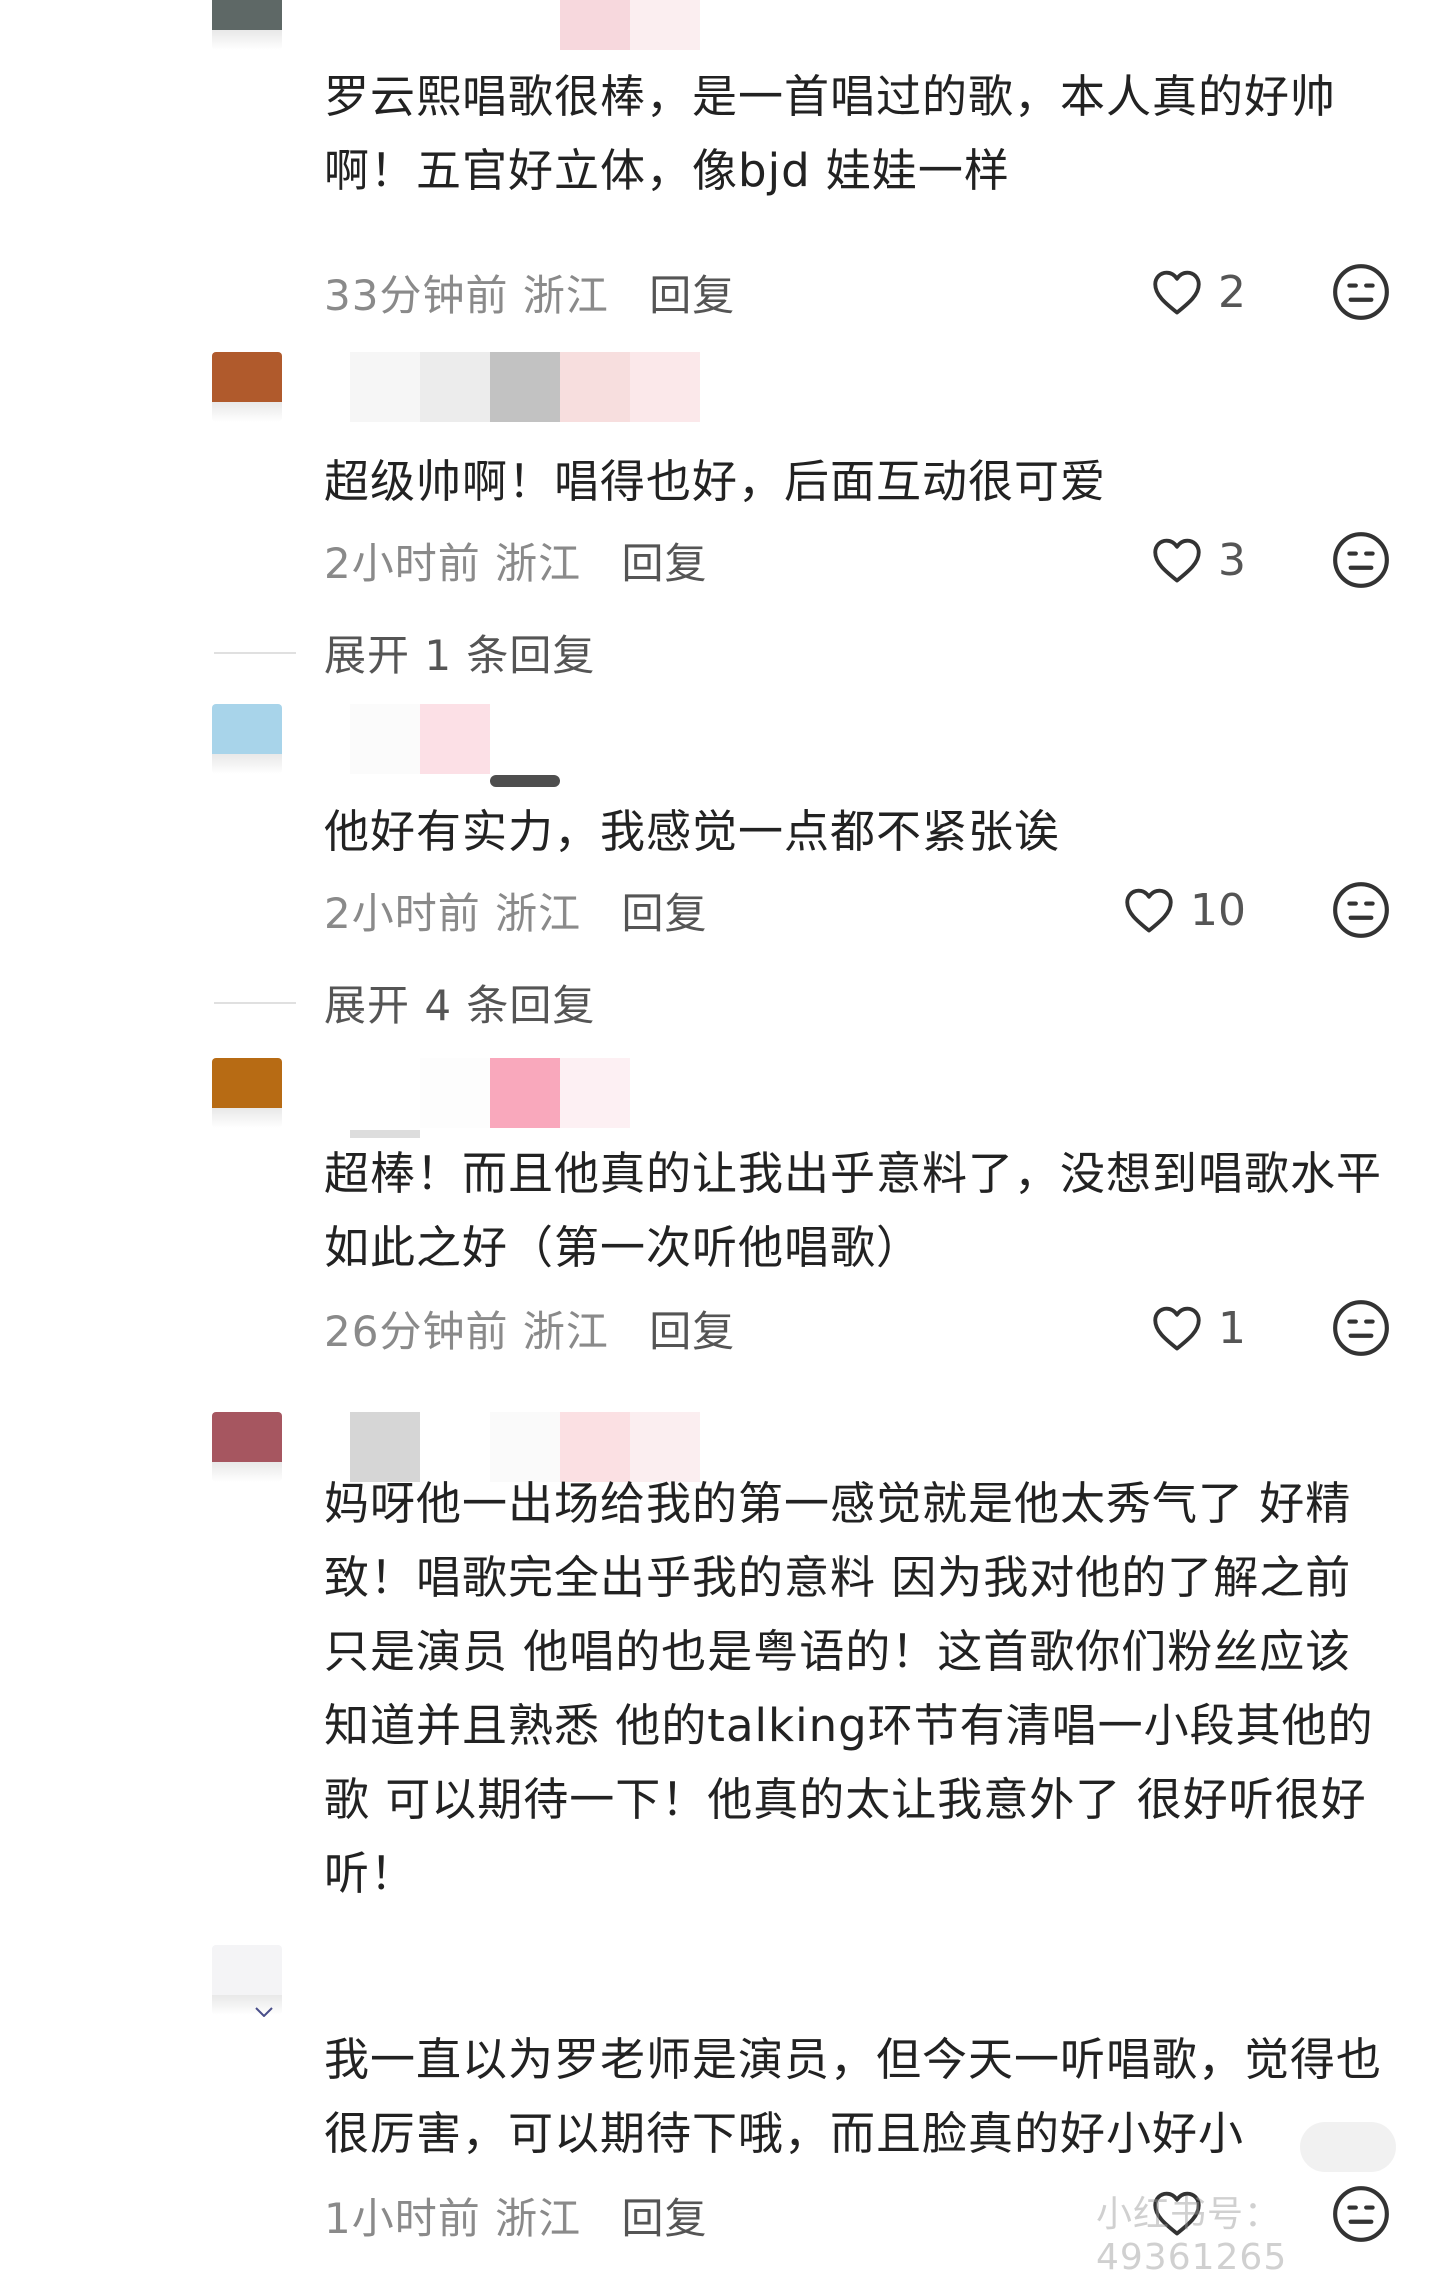 The width and height of the screenshot is (1440, 2278). Describe the element at coordinates (402, 2218) in the screenshot. I see `comment-time: 1小时前` at that location.